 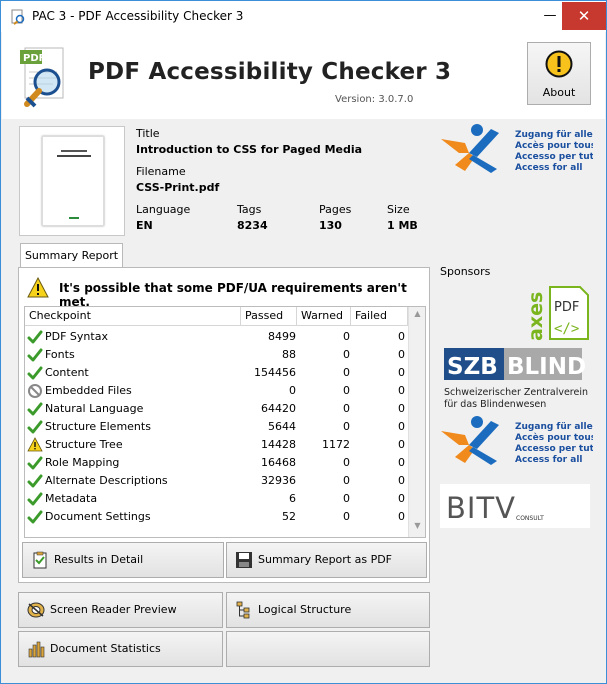 I want to click on col-header-checkpoint: Checkpoint, so click(x=133, y=316).